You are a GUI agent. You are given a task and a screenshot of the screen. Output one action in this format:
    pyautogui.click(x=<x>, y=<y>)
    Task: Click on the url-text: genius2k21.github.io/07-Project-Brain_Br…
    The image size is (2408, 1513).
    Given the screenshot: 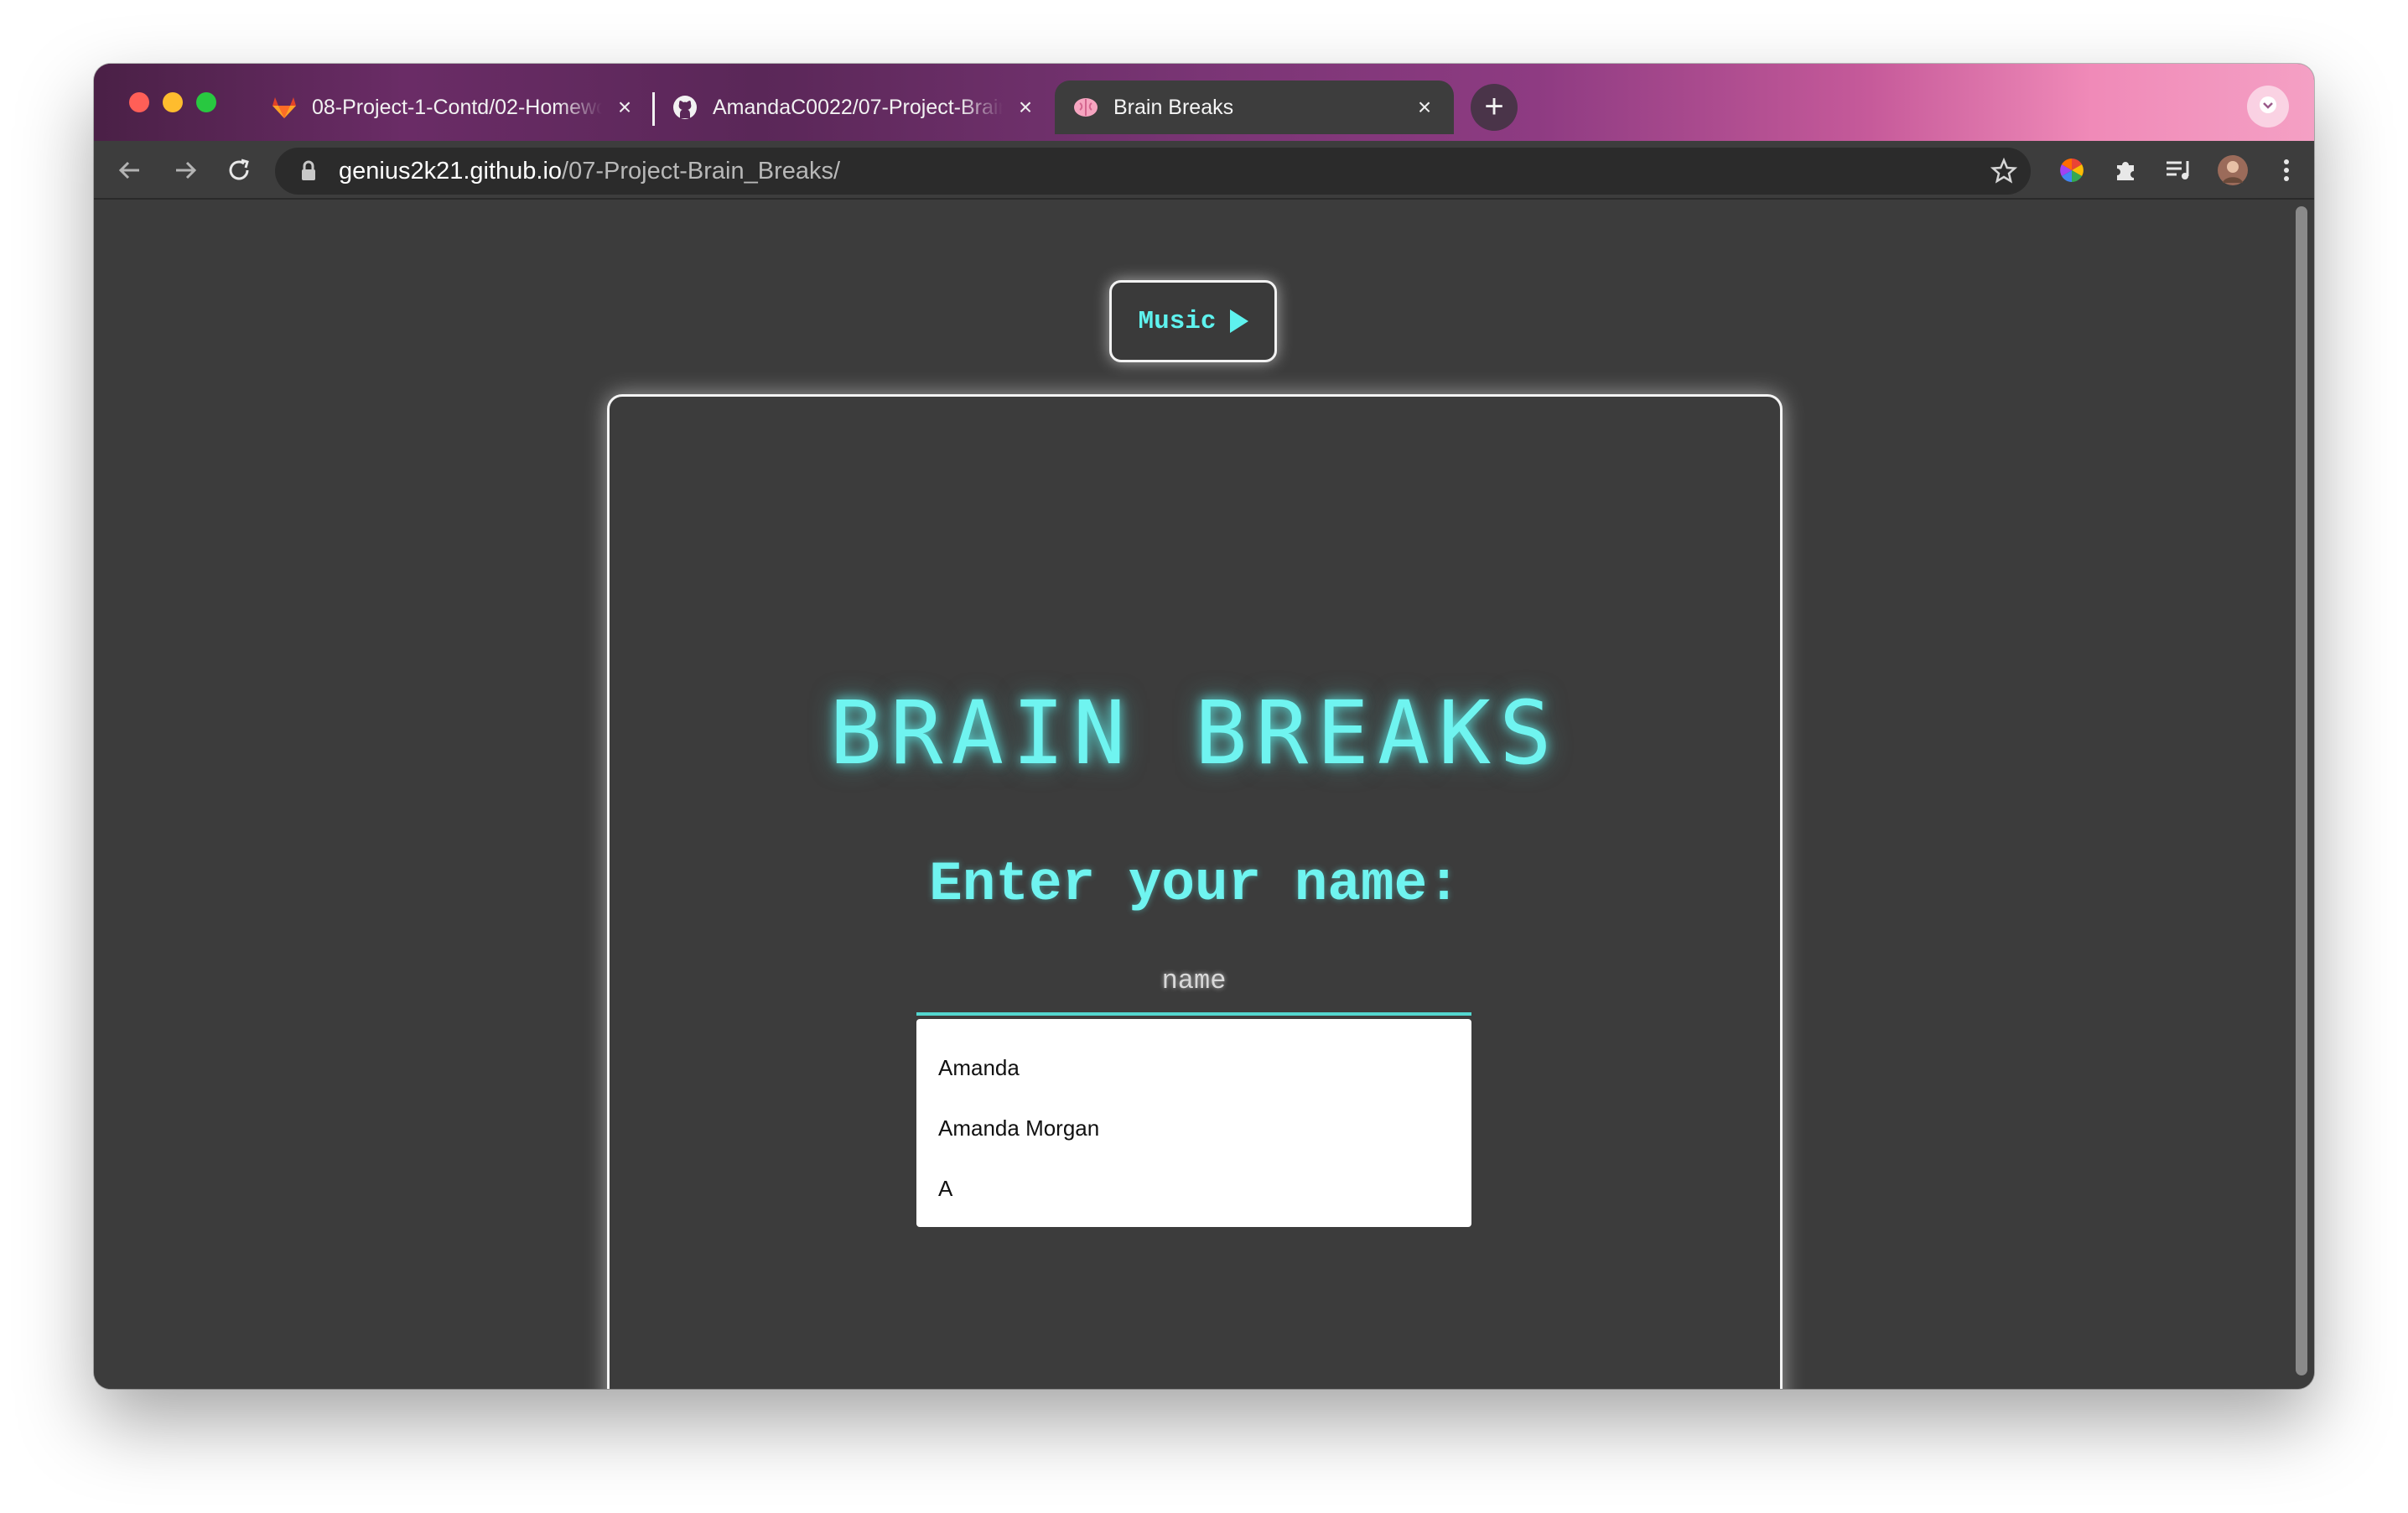 What is the action you would take?
    pyautogui.click(x=589, y=172)
    